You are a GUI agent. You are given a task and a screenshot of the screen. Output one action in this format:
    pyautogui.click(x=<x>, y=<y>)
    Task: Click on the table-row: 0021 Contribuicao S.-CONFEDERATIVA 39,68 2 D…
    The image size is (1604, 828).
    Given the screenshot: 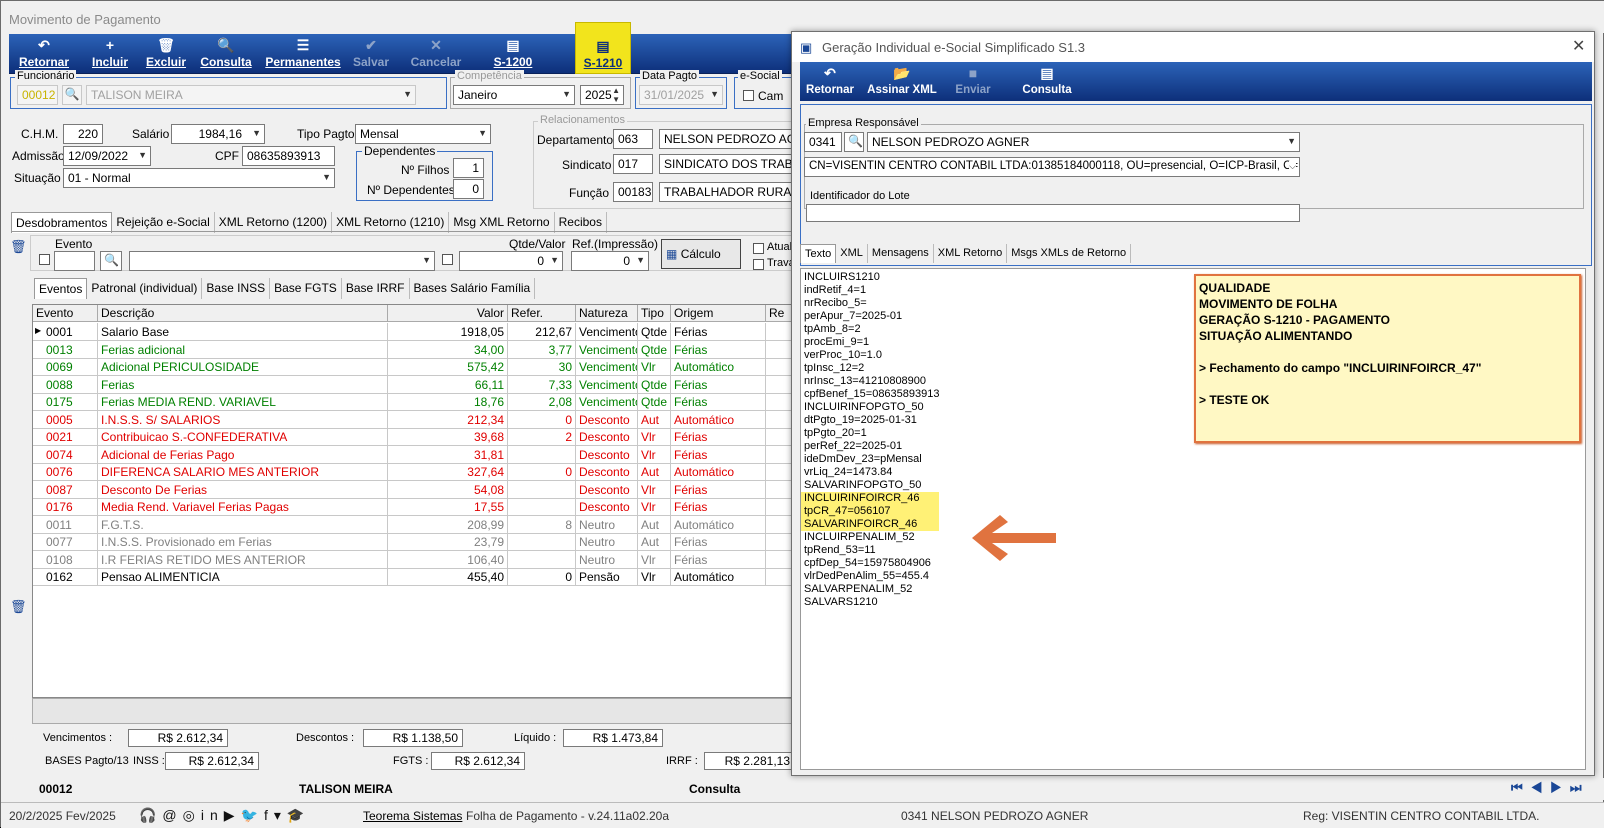 What is the action you would take?
    pyautogui.click(x=414, y=437)
    